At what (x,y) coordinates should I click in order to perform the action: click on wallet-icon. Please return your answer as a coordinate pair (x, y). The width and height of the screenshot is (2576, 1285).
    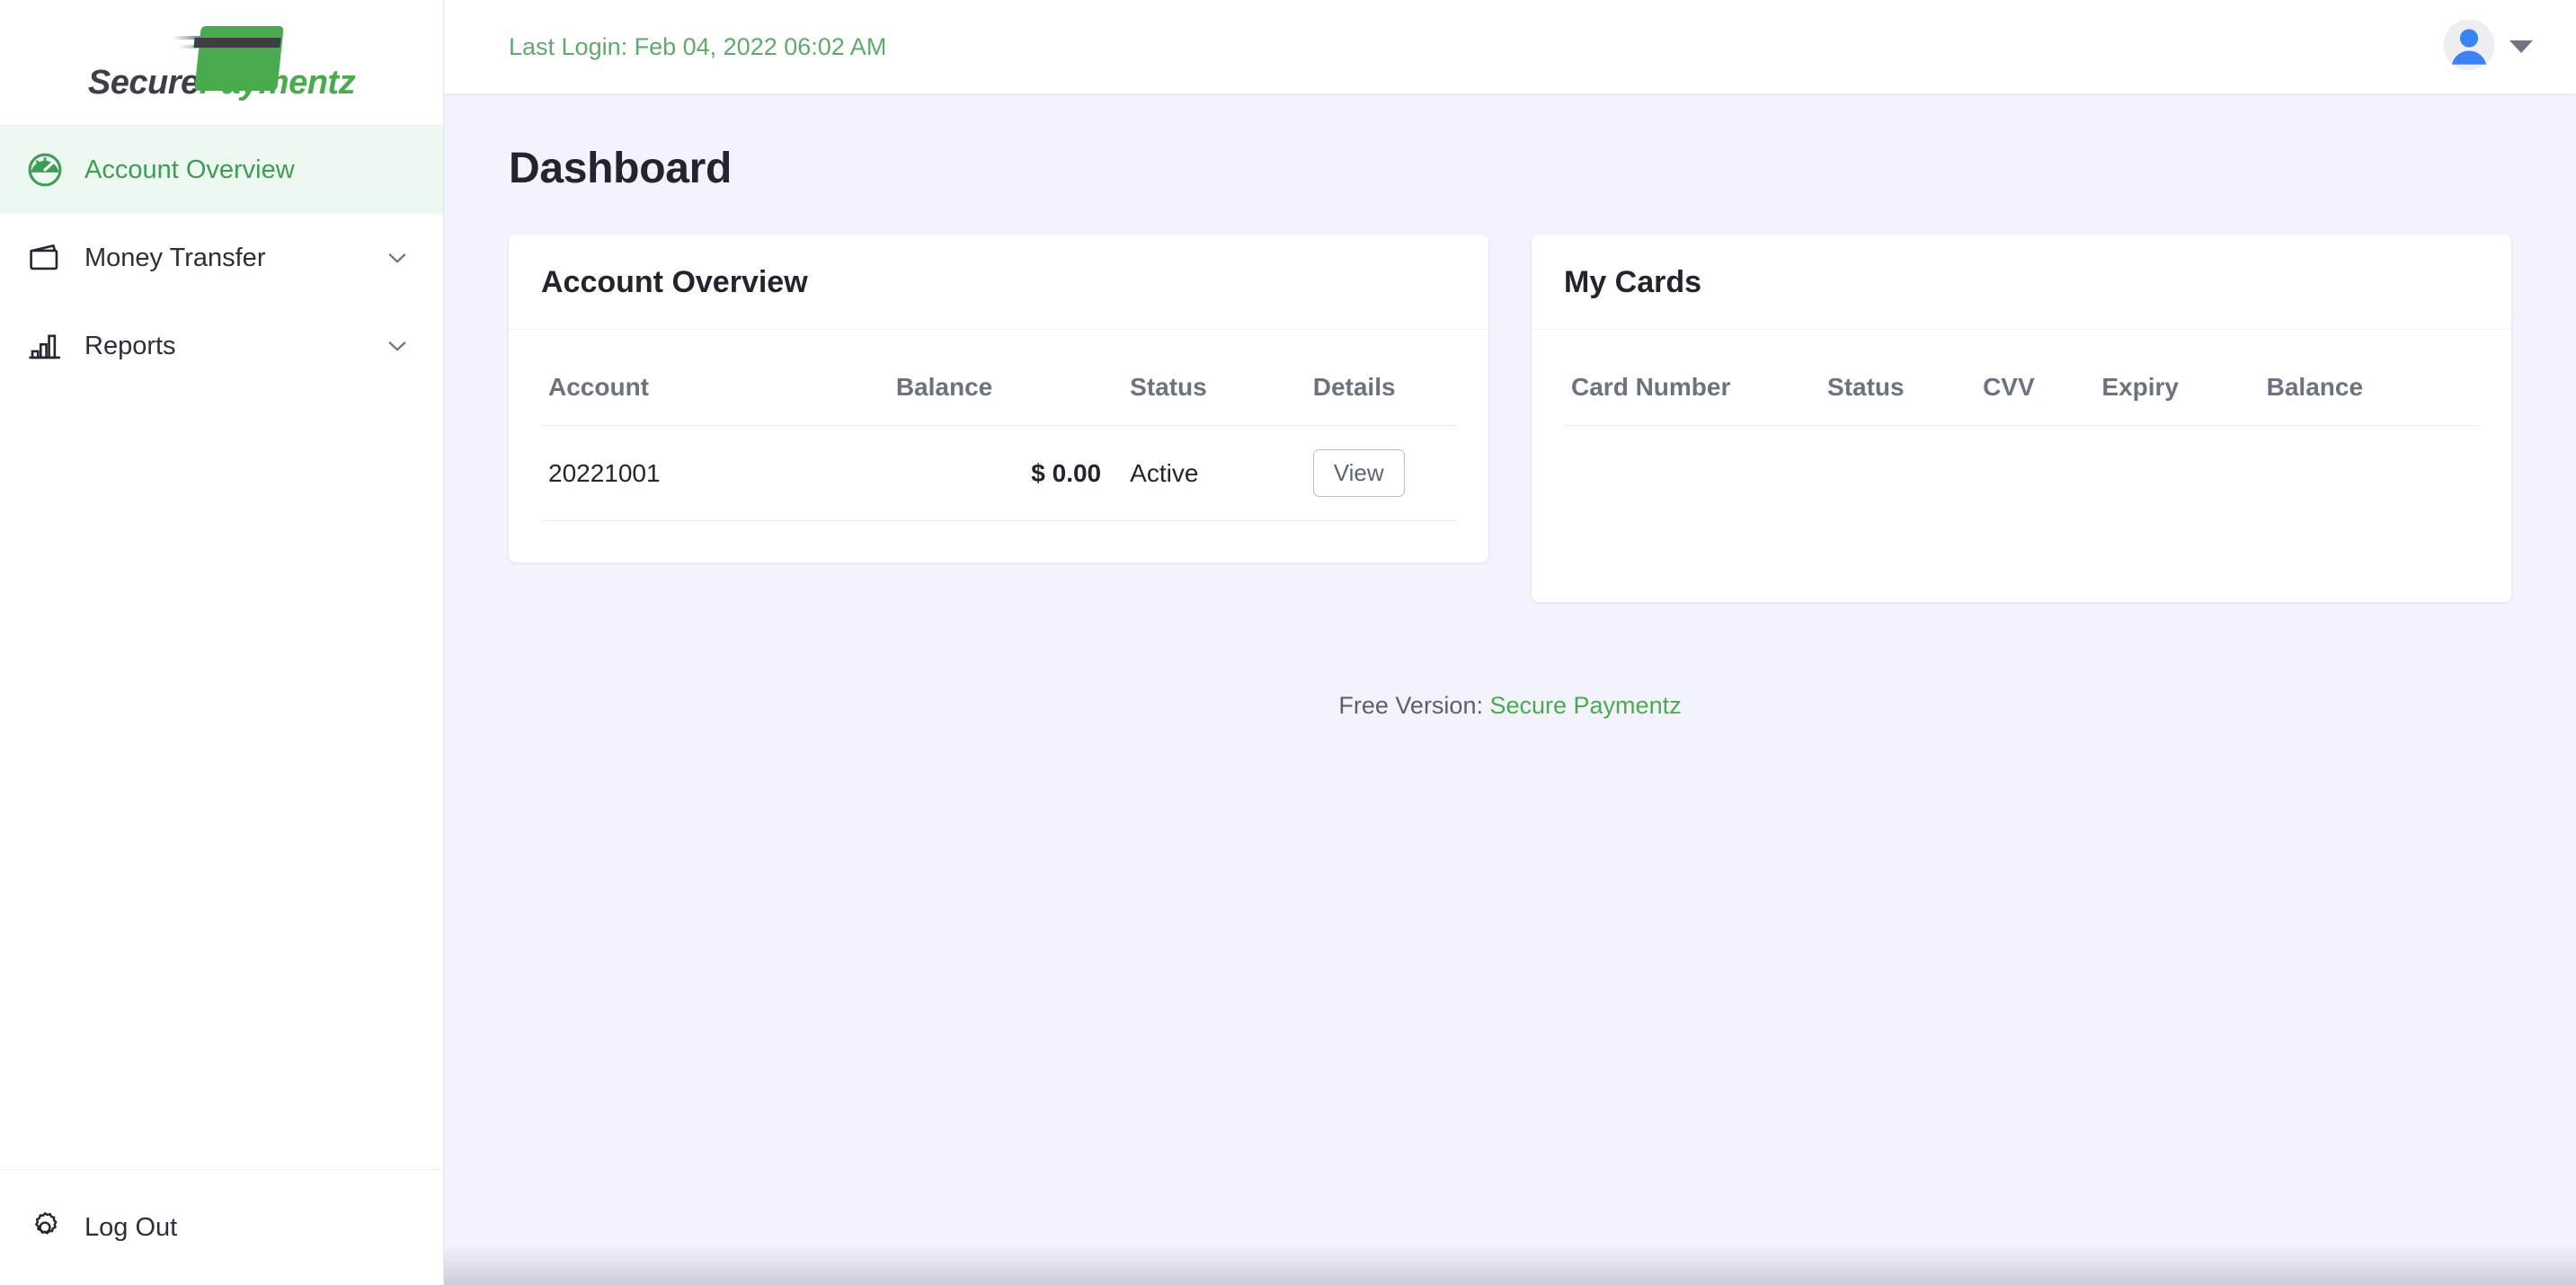
    Looking at the image, I should click on (45, 258).